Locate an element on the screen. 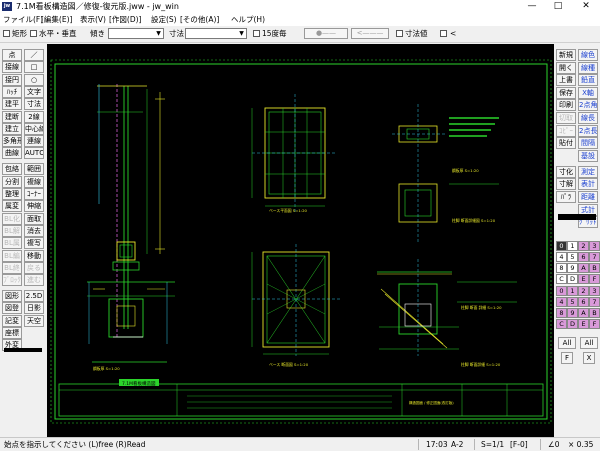  layer-button: E is located at coordinates (583, 279).